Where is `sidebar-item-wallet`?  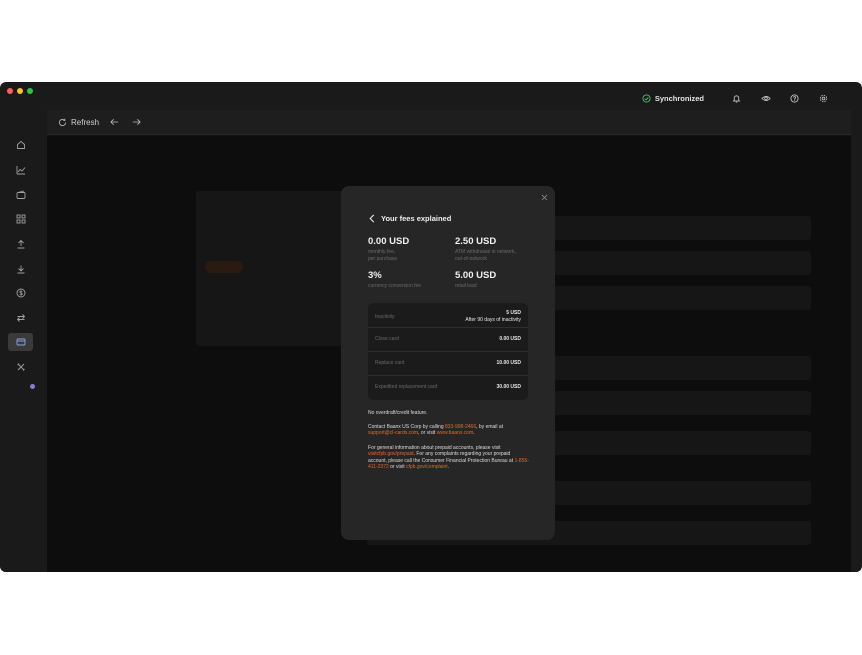
sidebar-item-wallet is located at coordinates (20, 195).